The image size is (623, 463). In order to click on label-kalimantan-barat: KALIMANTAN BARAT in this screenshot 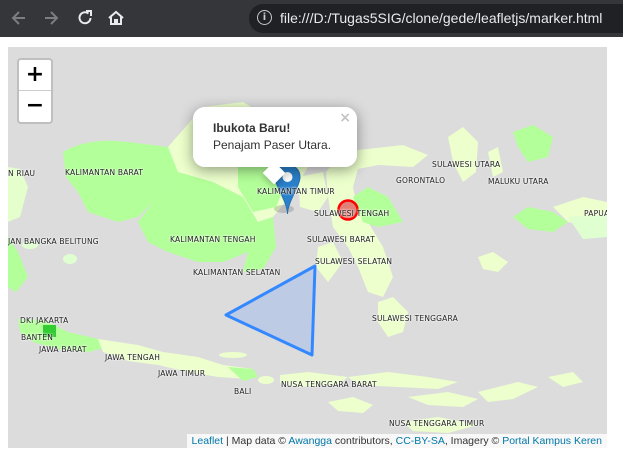, I will do `click(104, 172)`.